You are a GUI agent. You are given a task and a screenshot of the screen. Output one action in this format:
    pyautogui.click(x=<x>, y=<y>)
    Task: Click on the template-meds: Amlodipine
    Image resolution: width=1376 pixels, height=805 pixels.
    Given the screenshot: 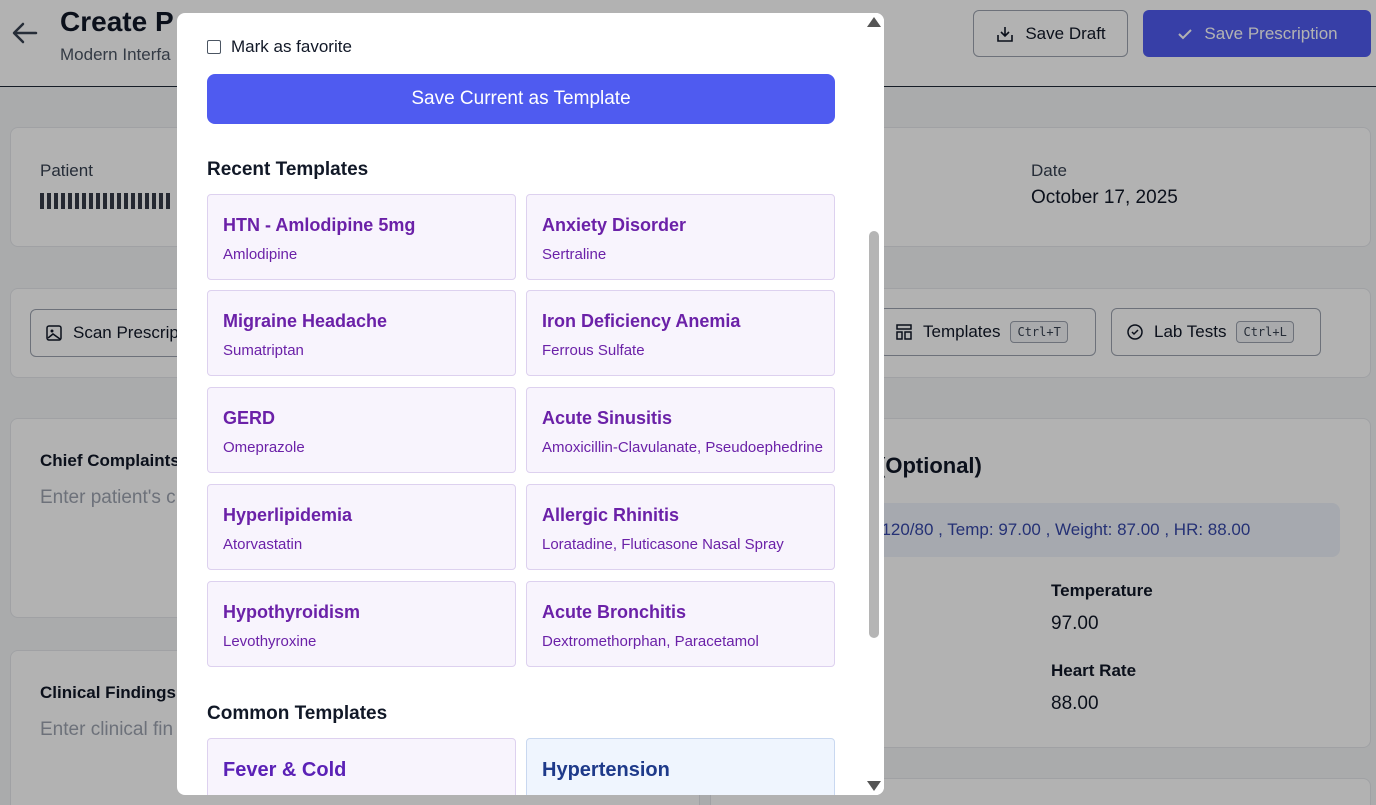 What is the action you would take?
    pyautogui.click(x=260, y=254)
    